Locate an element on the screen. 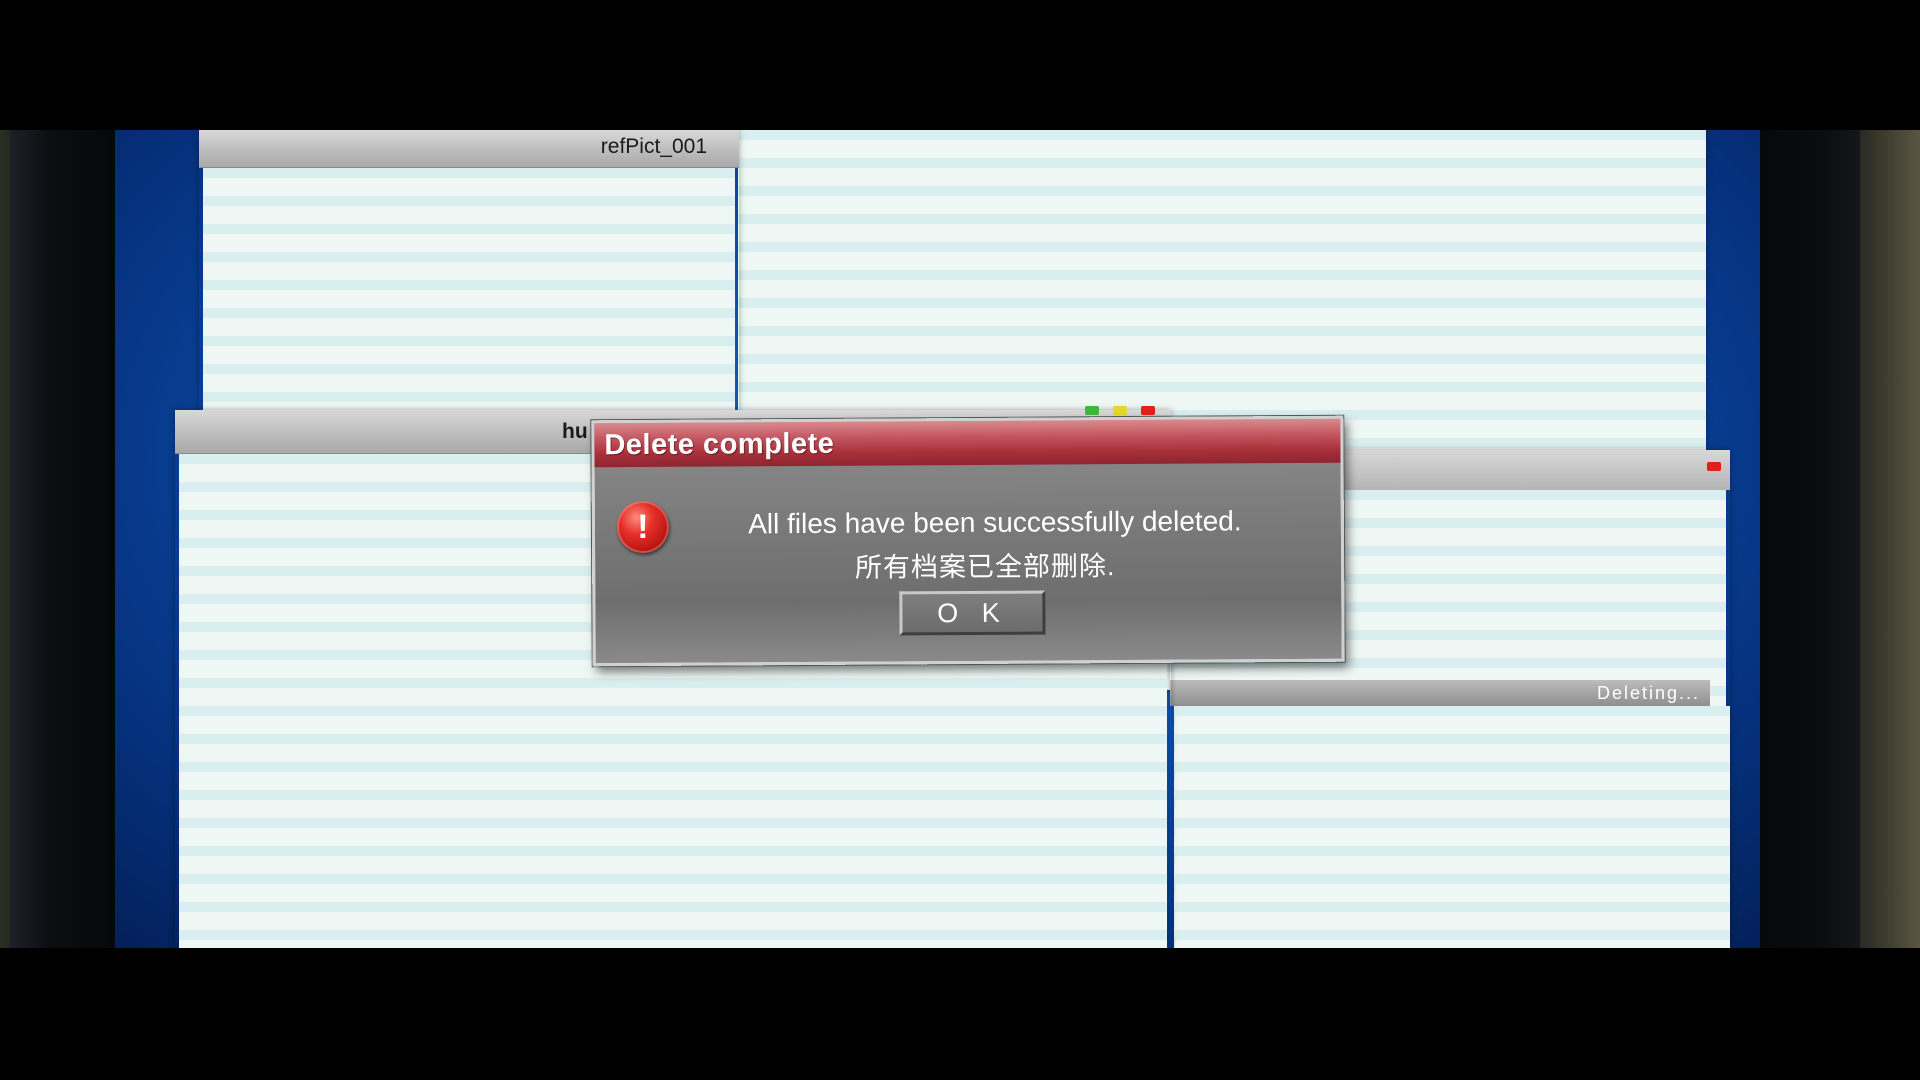 Image resolution: width=1920 pixels, height=1080 pixels. refpict-window-titlebar: refPict_001 is located at coordinates (469, 149).